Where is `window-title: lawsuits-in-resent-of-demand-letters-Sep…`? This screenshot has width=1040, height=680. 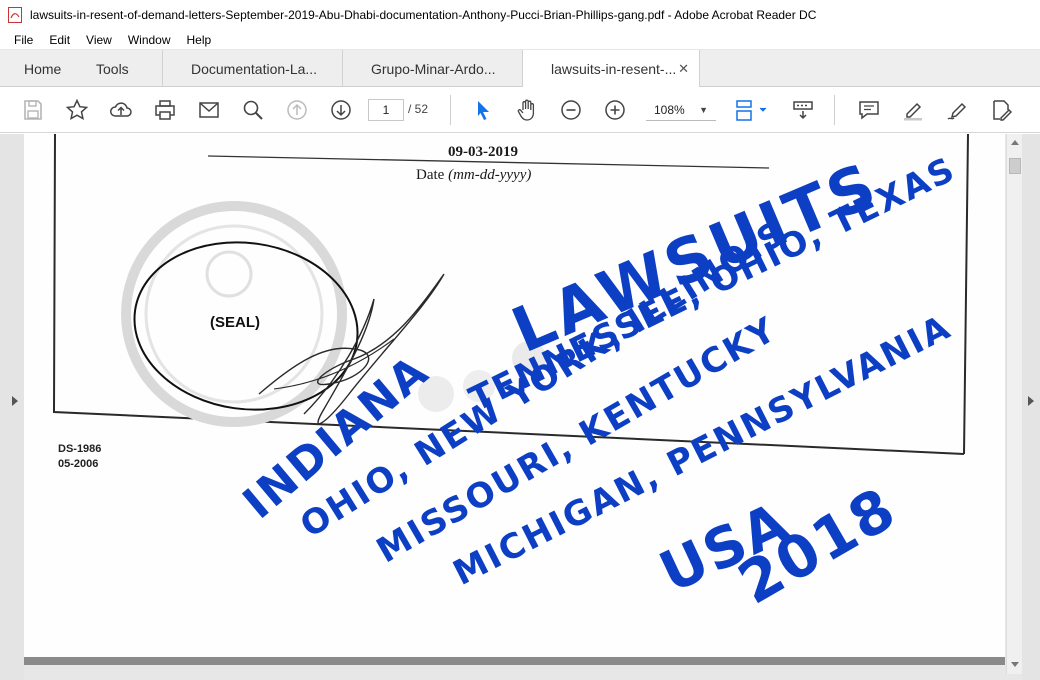 window-title: lawsuits-in-resent-of-demand-letters-Sep… is located at coordinates (423, 15).